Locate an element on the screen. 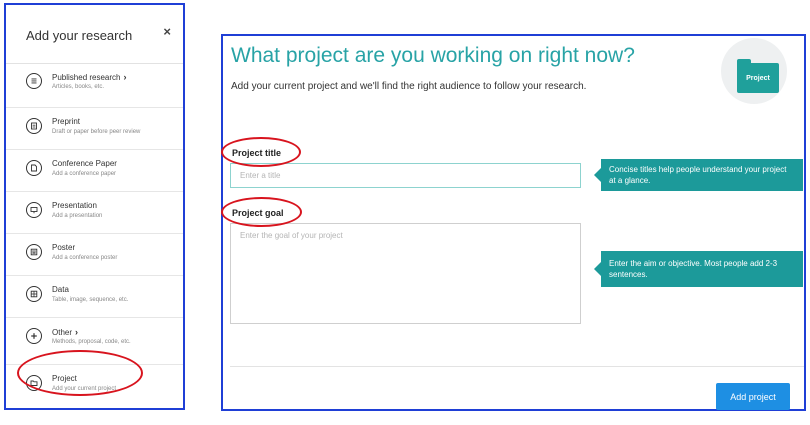  menu-item-poster: Poster Add a conference poster is located at coordinates (94, 255).